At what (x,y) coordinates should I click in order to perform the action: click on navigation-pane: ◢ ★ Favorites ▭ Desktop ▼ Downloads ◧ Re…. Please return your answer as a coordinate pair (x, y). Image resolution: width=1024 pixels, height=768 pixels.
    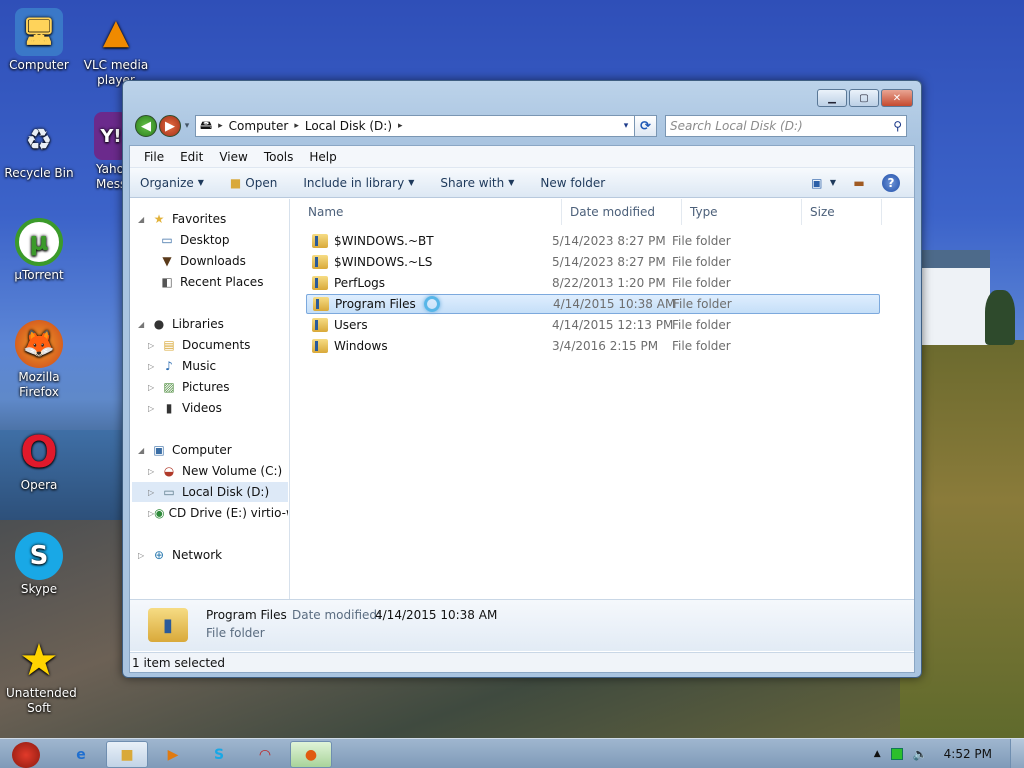
    Looking at the image, I should click on (210, 399).